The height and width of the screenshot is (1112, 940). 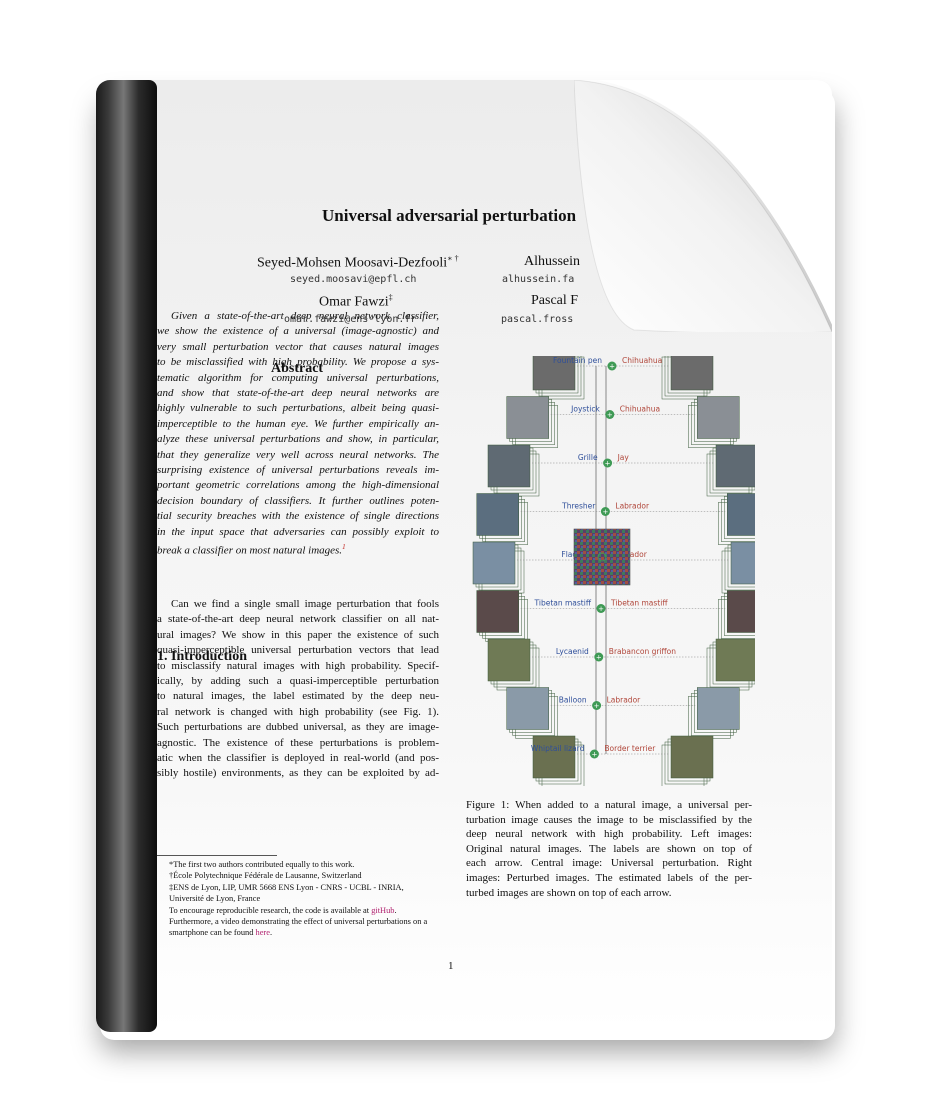 What do you see at coordinates (126, 556) in the screenshot?
I see `document-spine` at bounding box center [126, 556].